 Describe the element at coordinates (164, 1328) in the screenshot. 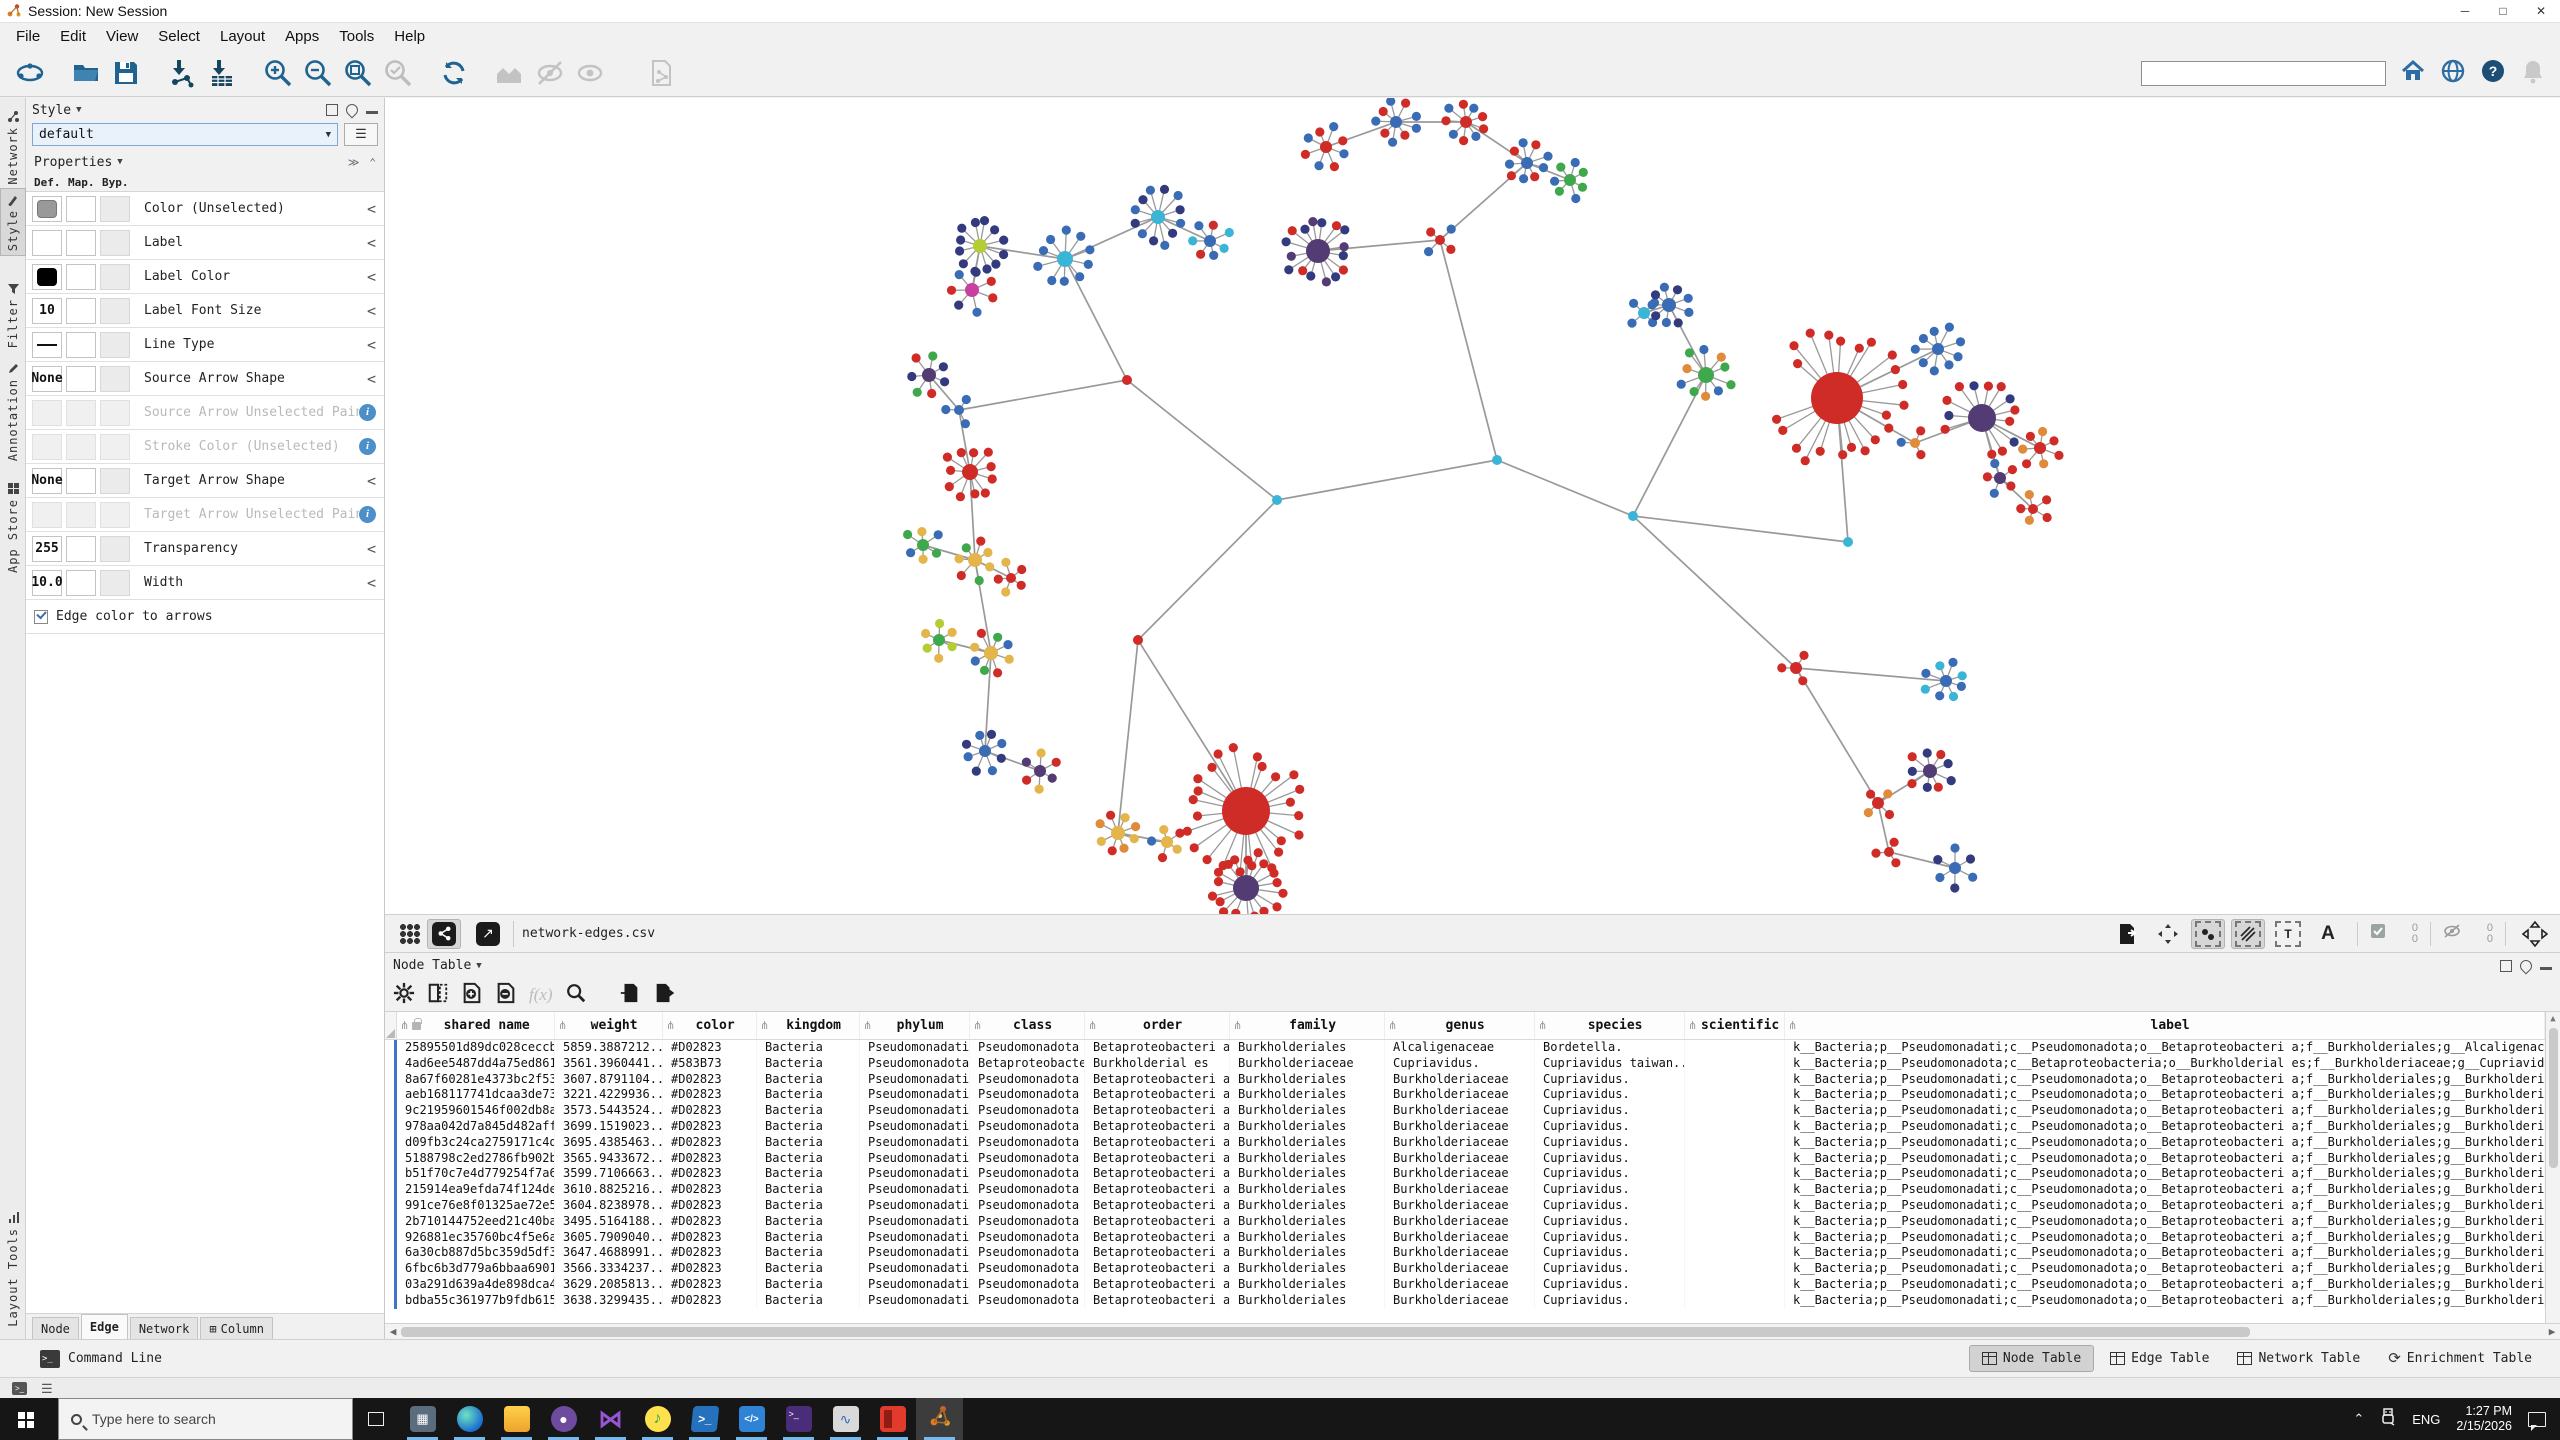

I see `style-tab-network: Network` at that location.